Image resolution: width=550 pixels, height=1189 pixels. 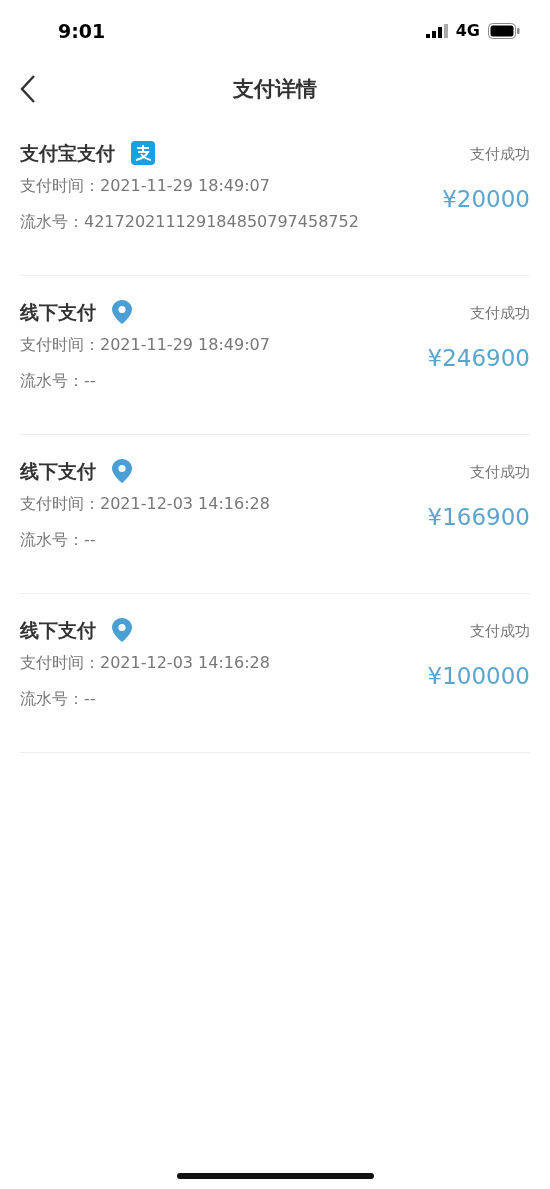 I want to click on payment-amount: ¥20000, so click(x=486, y=199).